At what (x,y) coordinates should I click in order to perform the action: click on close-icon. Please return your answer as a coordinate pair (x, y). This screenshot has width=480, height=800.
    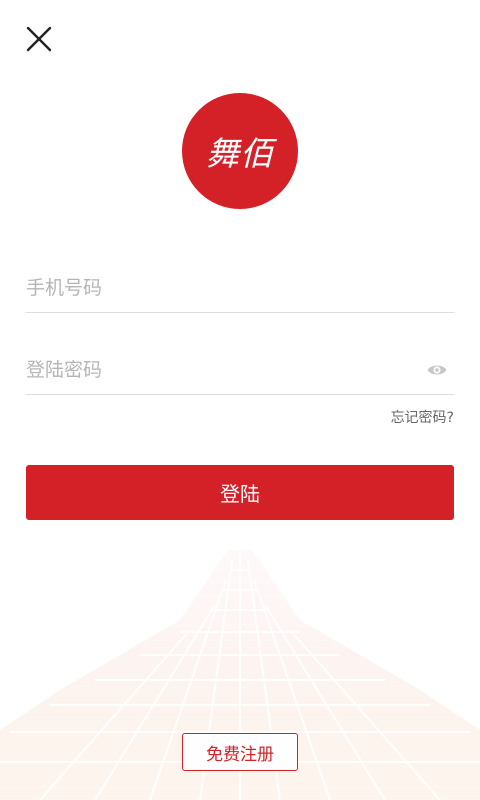
    Looking at the image, I should click on (39, 39).